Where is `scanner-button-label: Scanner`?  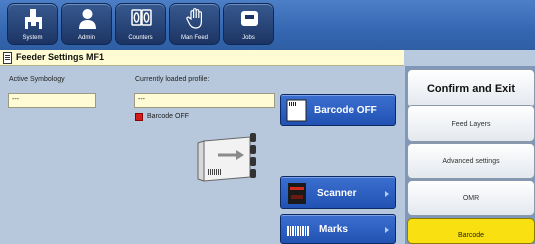
scanner-button-label: Scanner is located at coordinates (337, 193).